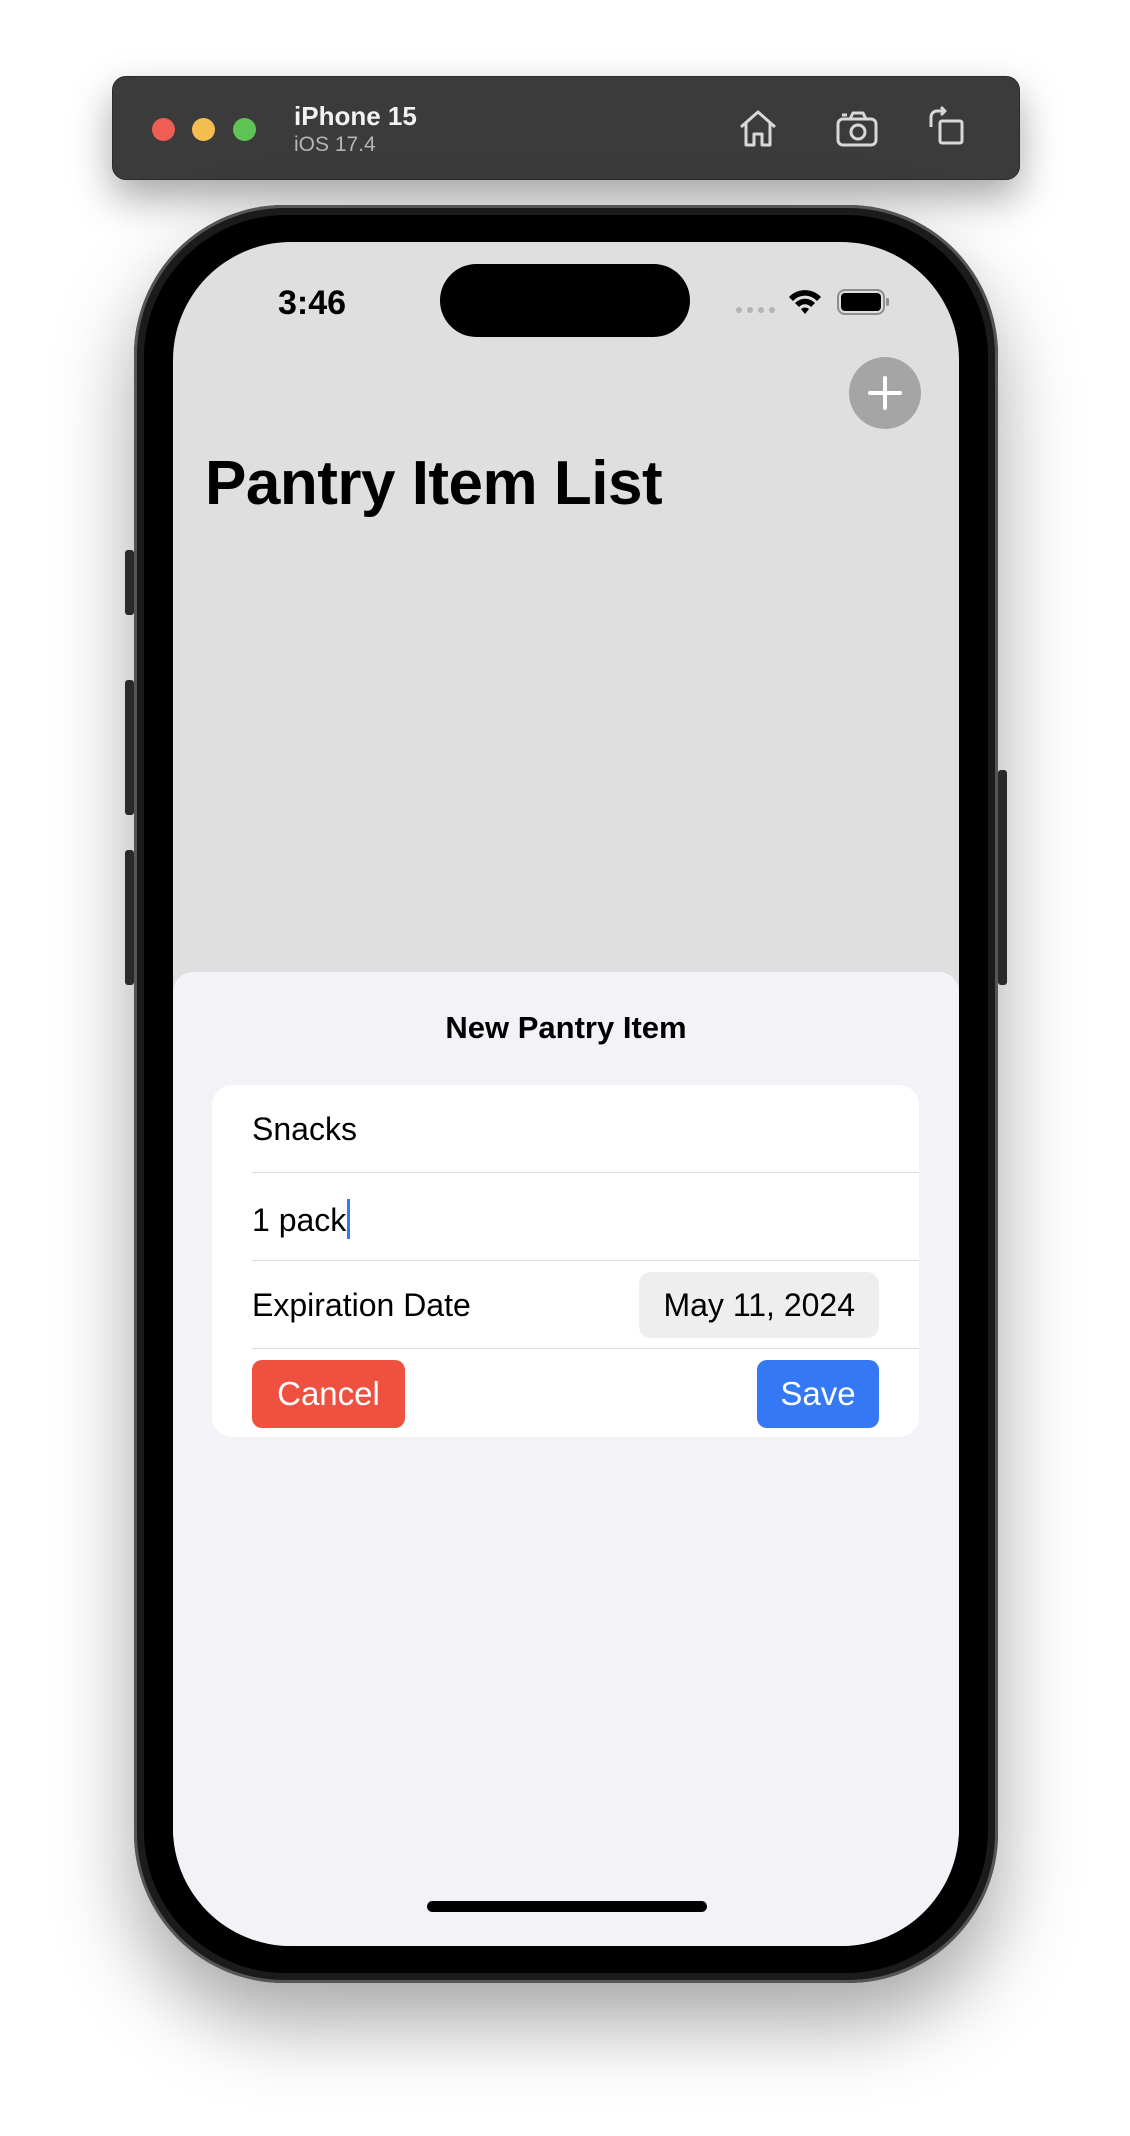 This screenshot has height=2136, width=1130. I want to click on plus-icon, so click(885, 393).